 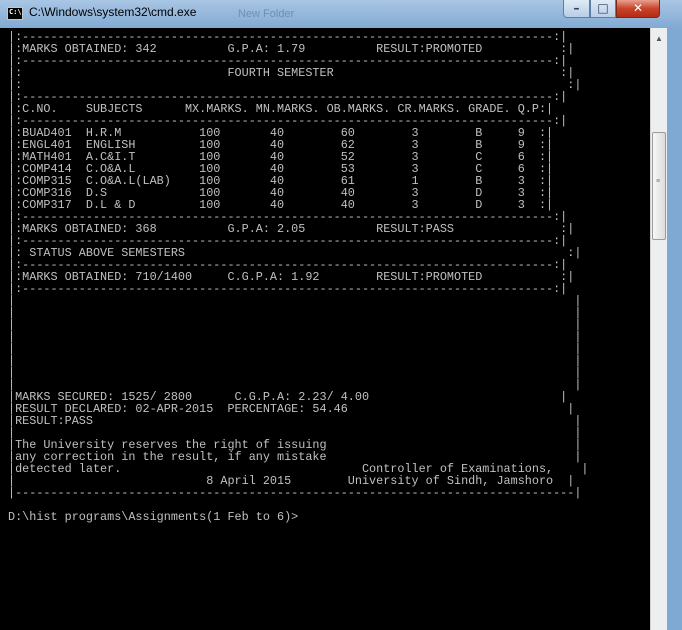 I want to click on cmd-icon: C:\, so click(x=15, y=13).